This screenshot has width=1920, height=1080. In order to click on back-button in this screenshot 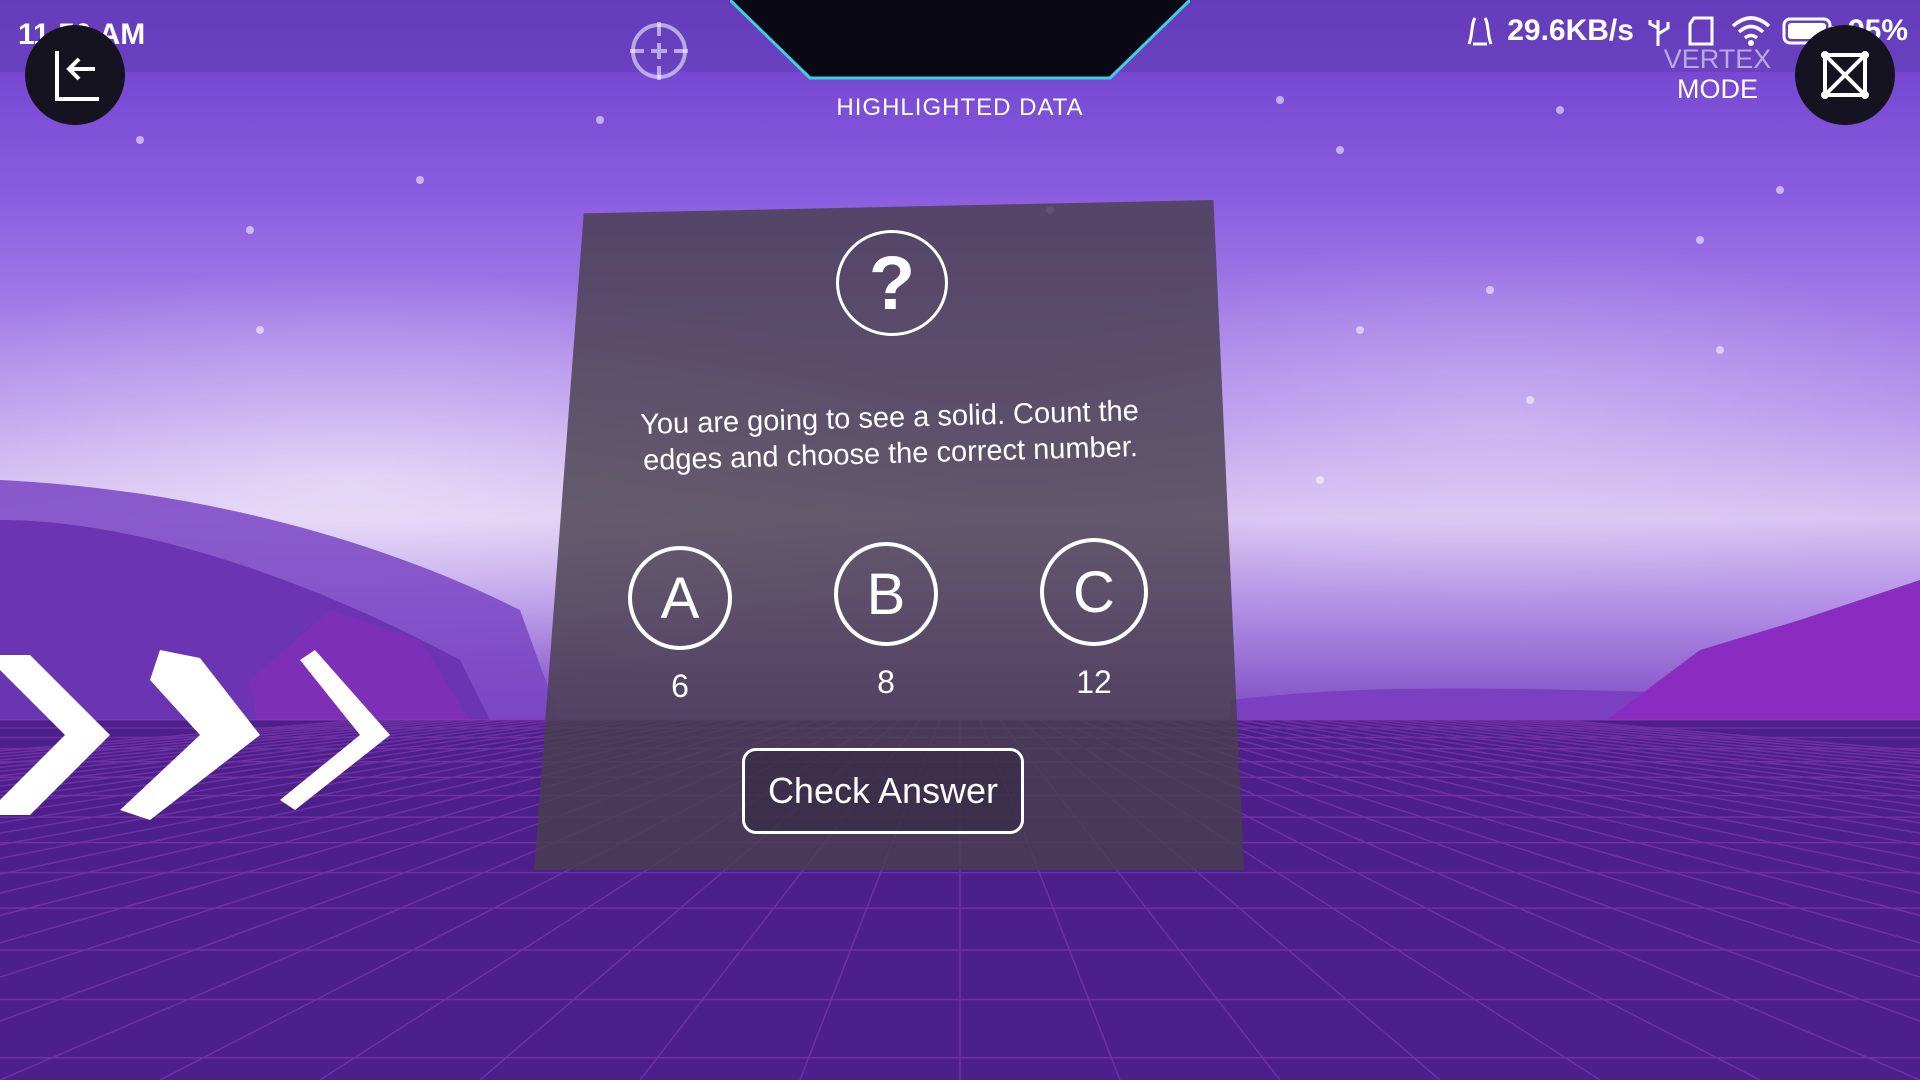, I will do `click(75, 75)`.